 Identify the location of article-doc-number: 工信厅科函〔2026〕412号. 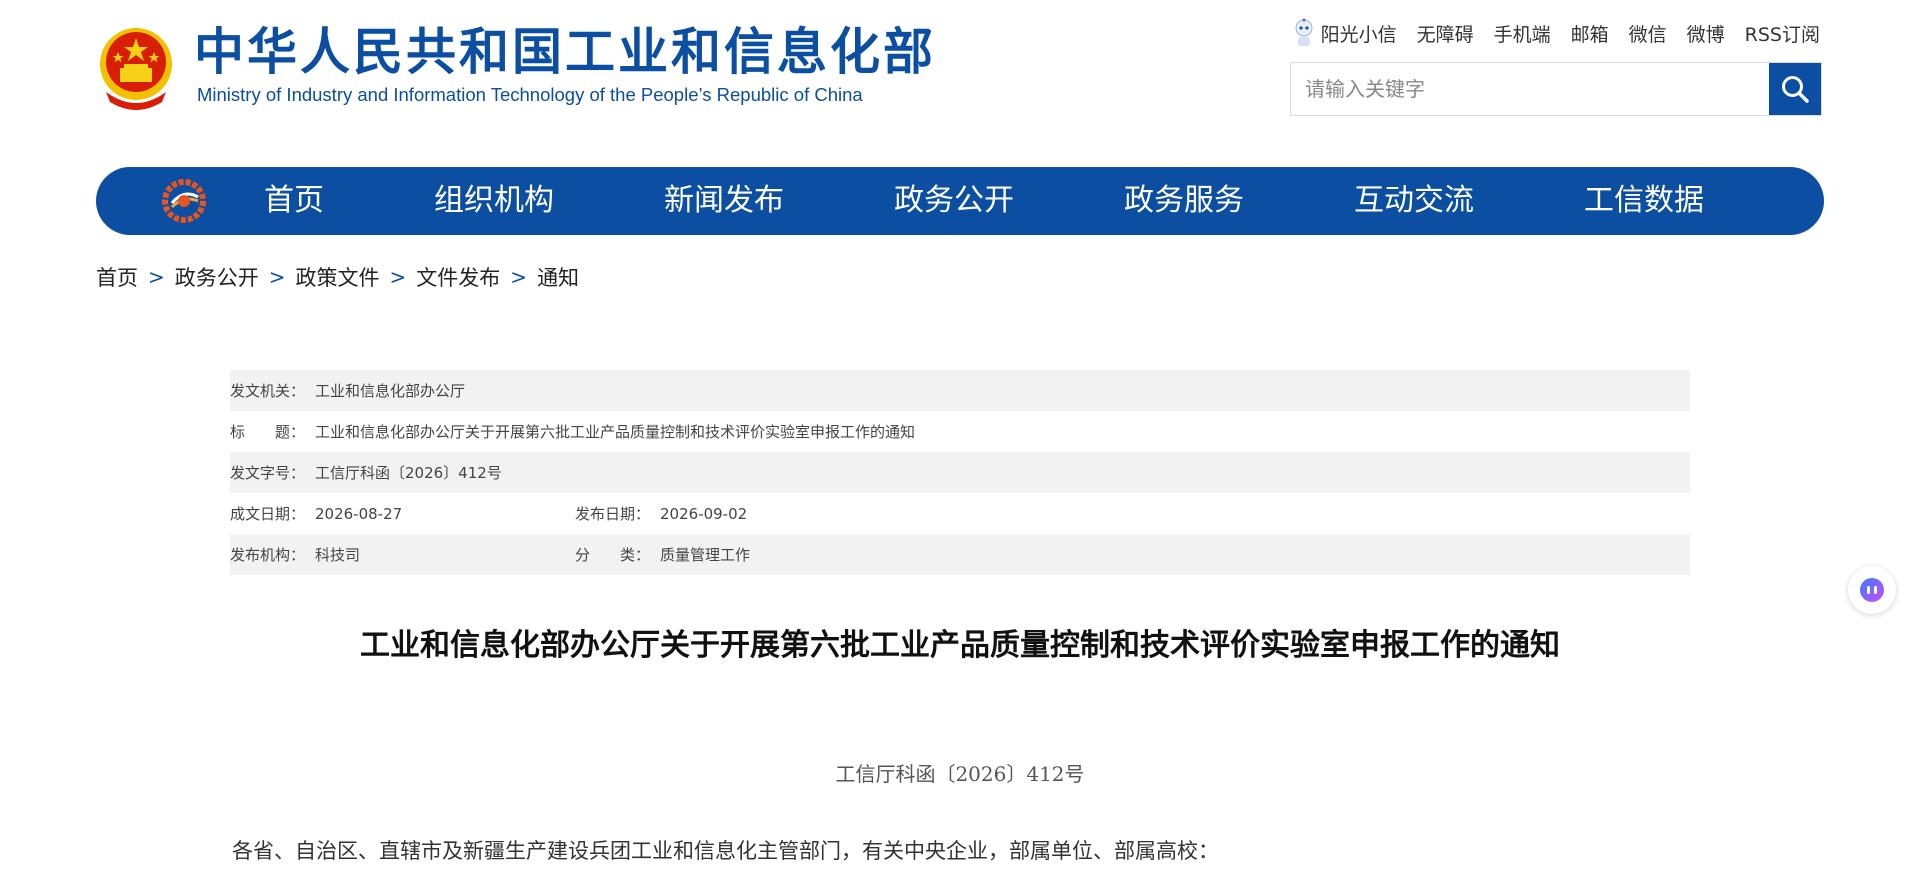
(960, 774).